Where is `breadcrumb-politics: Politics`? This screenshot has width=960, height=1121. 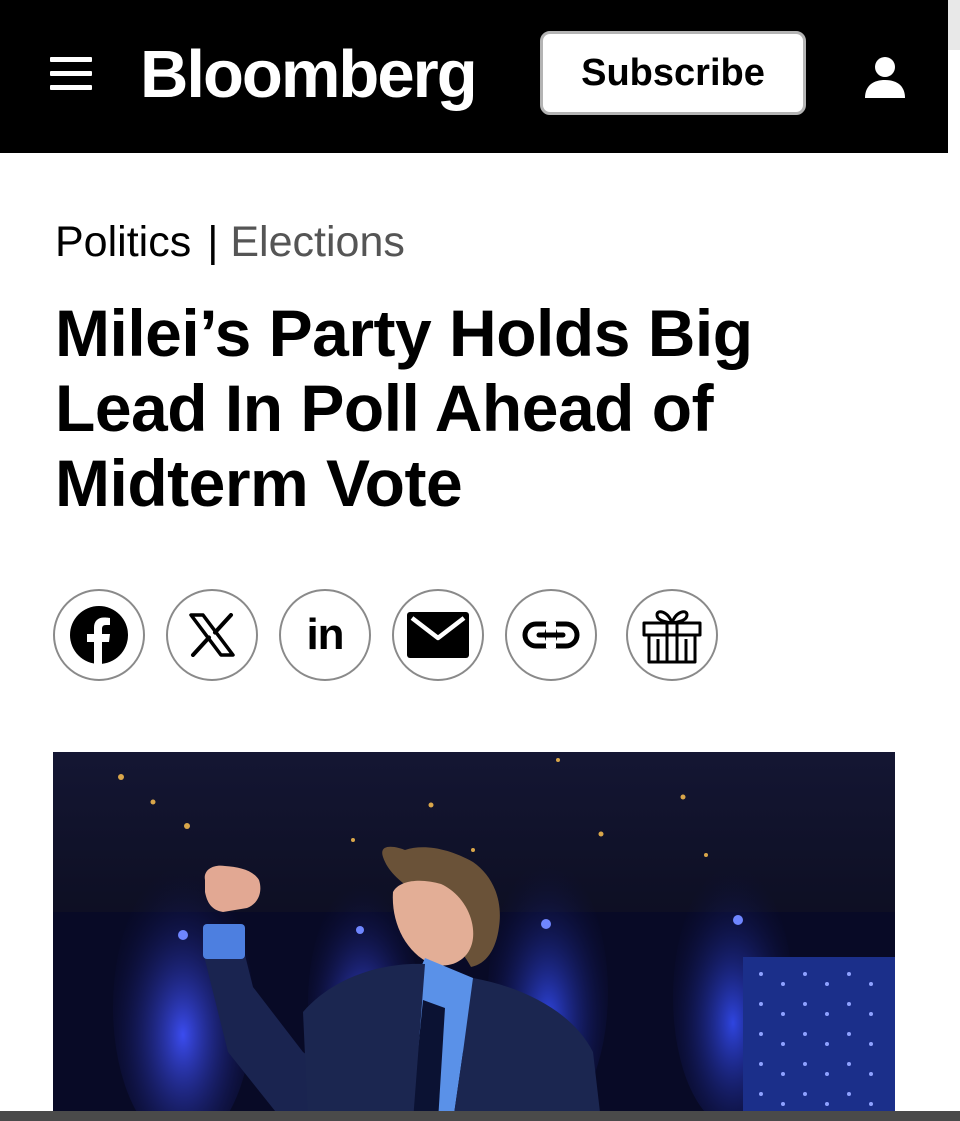 breadcrumb-politics: Politics is located at coordinates (123, 242).